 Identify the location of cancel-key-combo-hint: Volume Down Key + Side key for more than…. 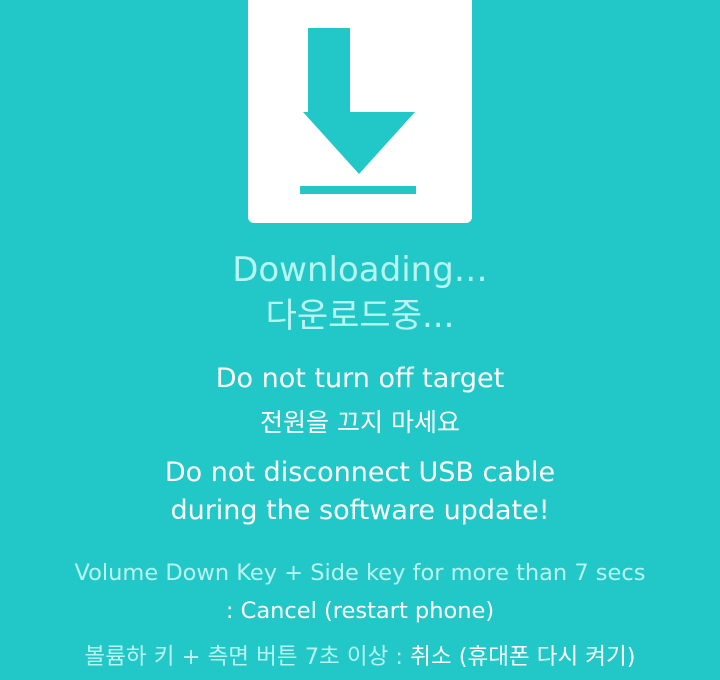
(360, 573).